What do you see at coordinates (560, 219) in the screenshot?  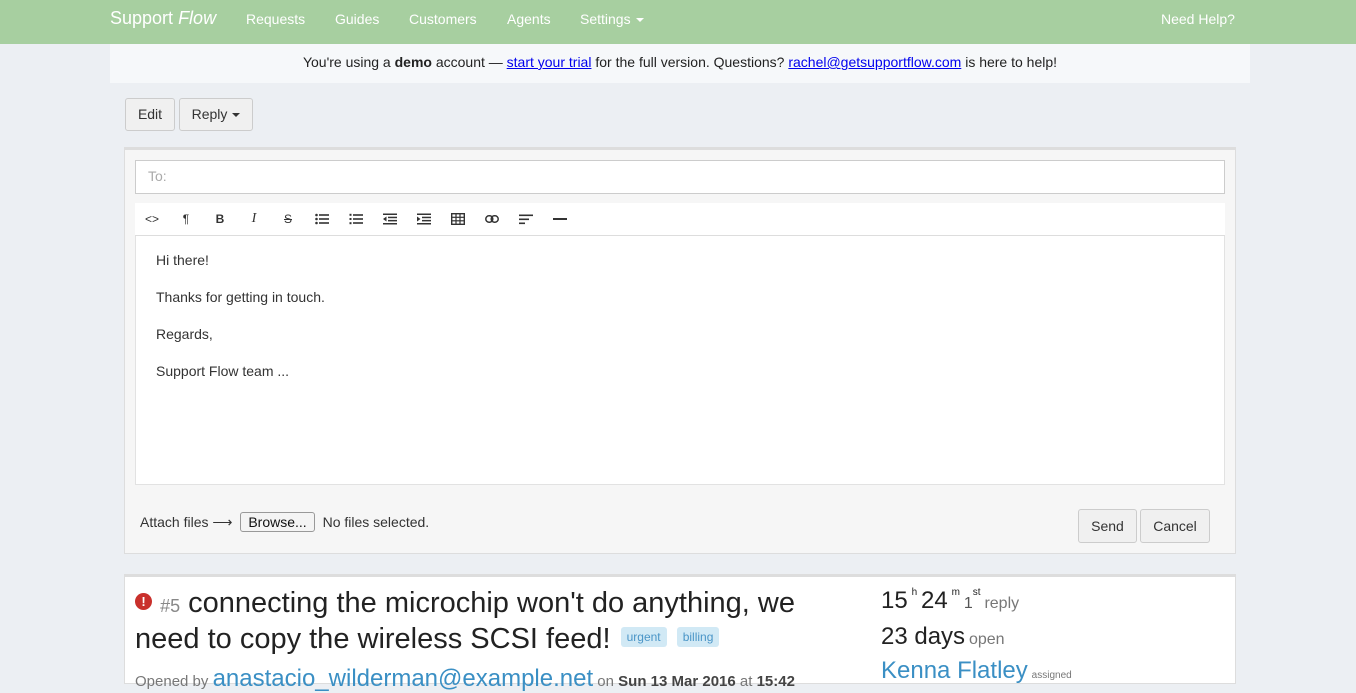 I see `horizontal-rule-icon` at bounding box center [560, 219].